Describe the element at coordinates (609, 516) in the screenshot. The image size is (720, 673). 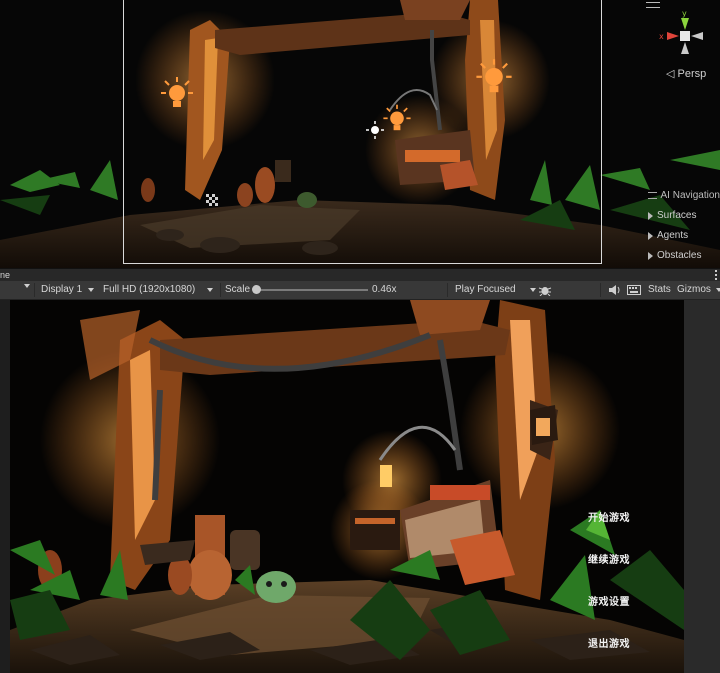
I see `menu-start-game: 开始游戏` at that location.